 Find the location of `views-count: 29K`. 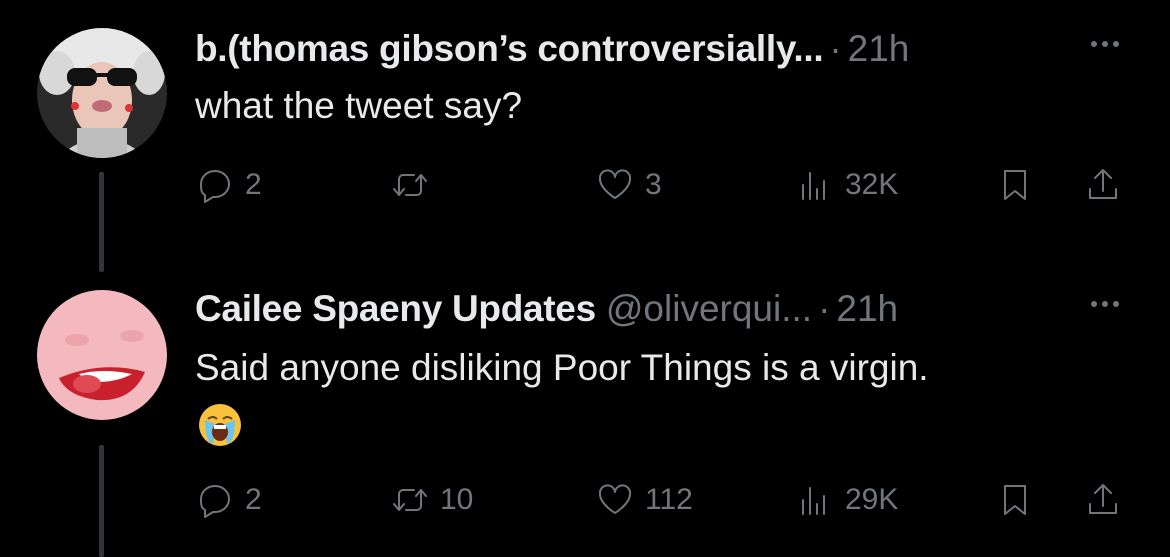

views-count: 29K is located at coordinates (872, 499).